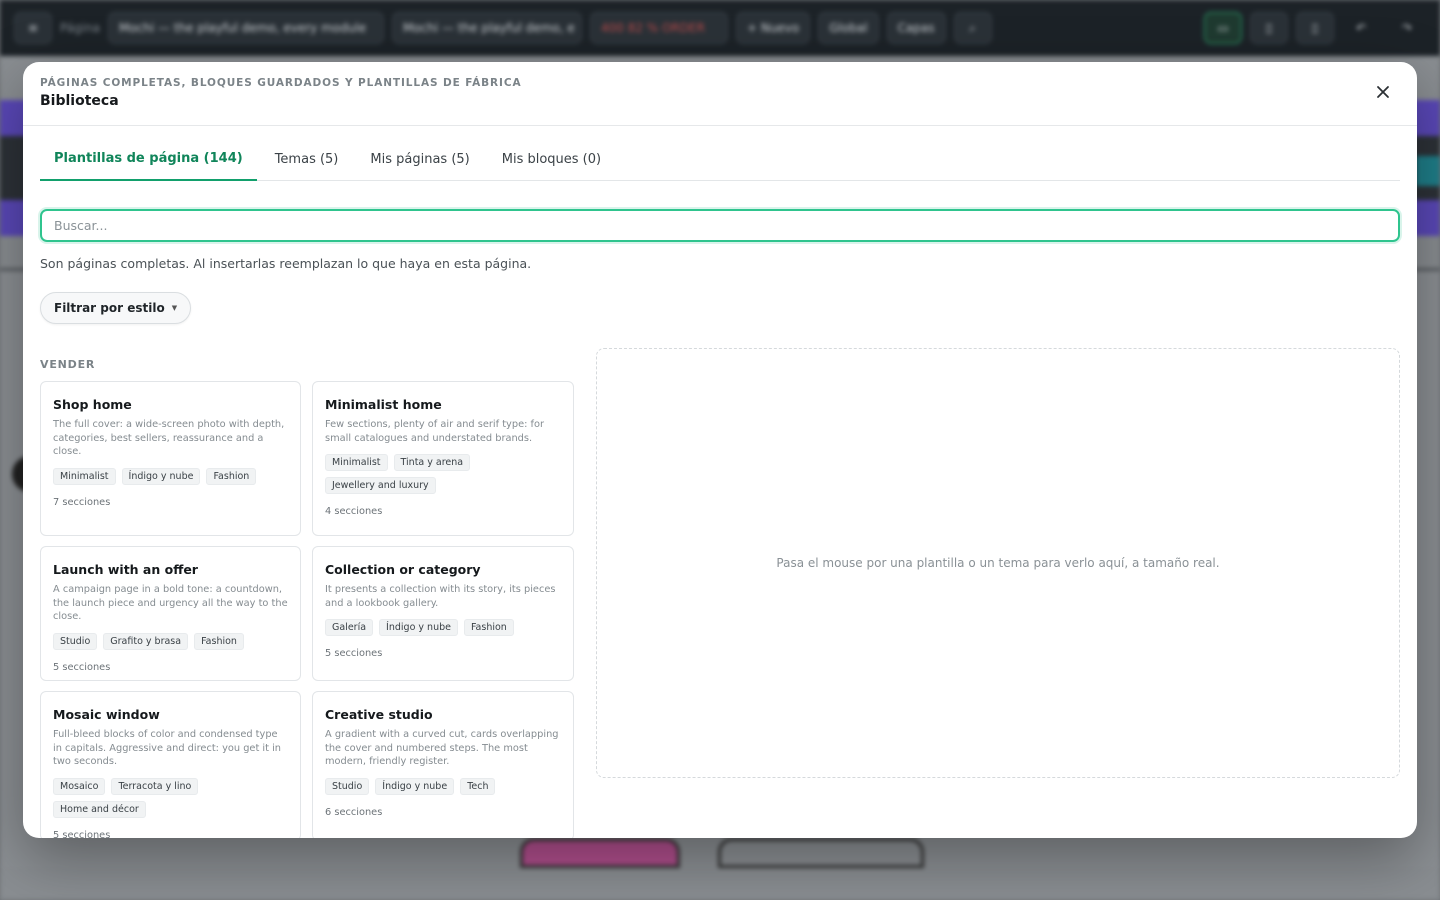 Image resolution: width=1440 pixels, height=900 pixels. Describe the element at coordinates (307, 159) in the screenshot. I see `tab-themes: Temas (5)` at that location.